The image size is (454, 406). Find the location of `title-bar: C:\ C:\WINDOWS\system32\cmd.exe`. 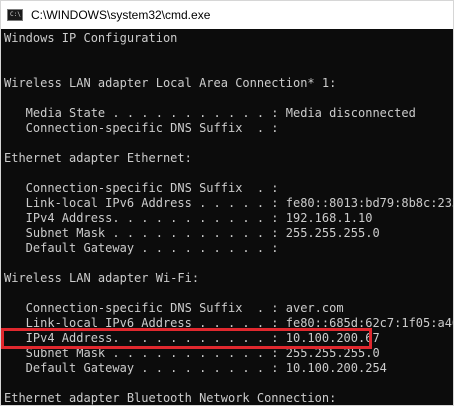

title-bar: C:\ C:\WINDOWS\system32\cmd.exe is located at coordinates (227, 15).